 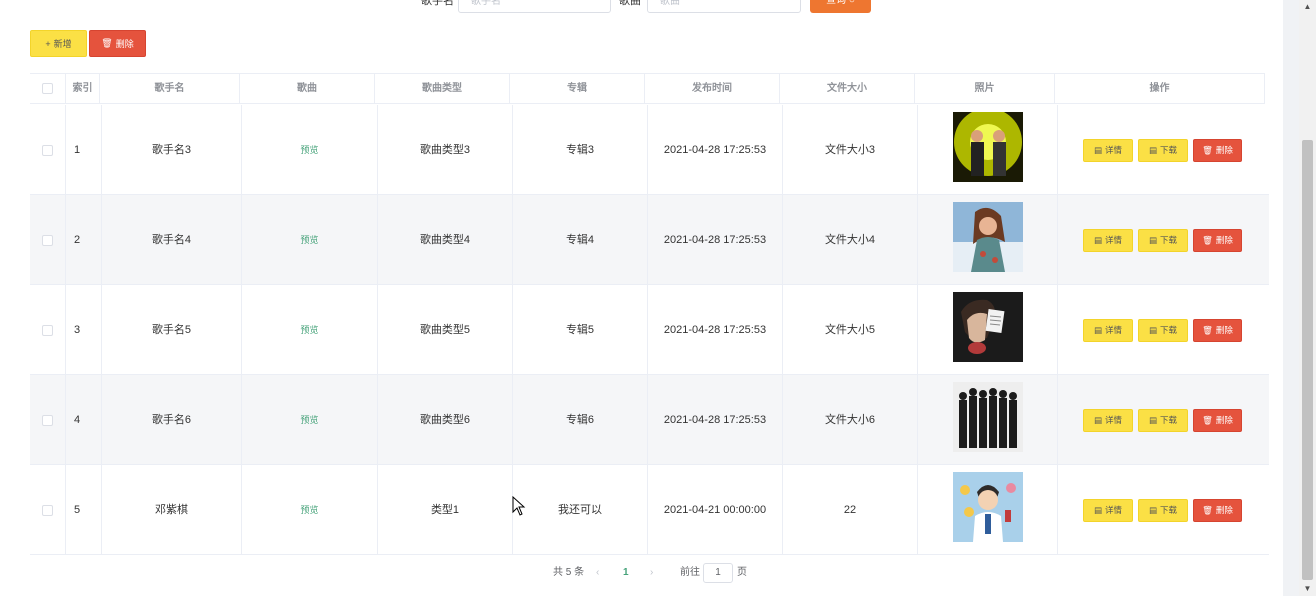 What do you see at coordinates (690, 572) in the screenshot?
I see `pagination-goto-label: 前往` at bounding box center [690, 572].